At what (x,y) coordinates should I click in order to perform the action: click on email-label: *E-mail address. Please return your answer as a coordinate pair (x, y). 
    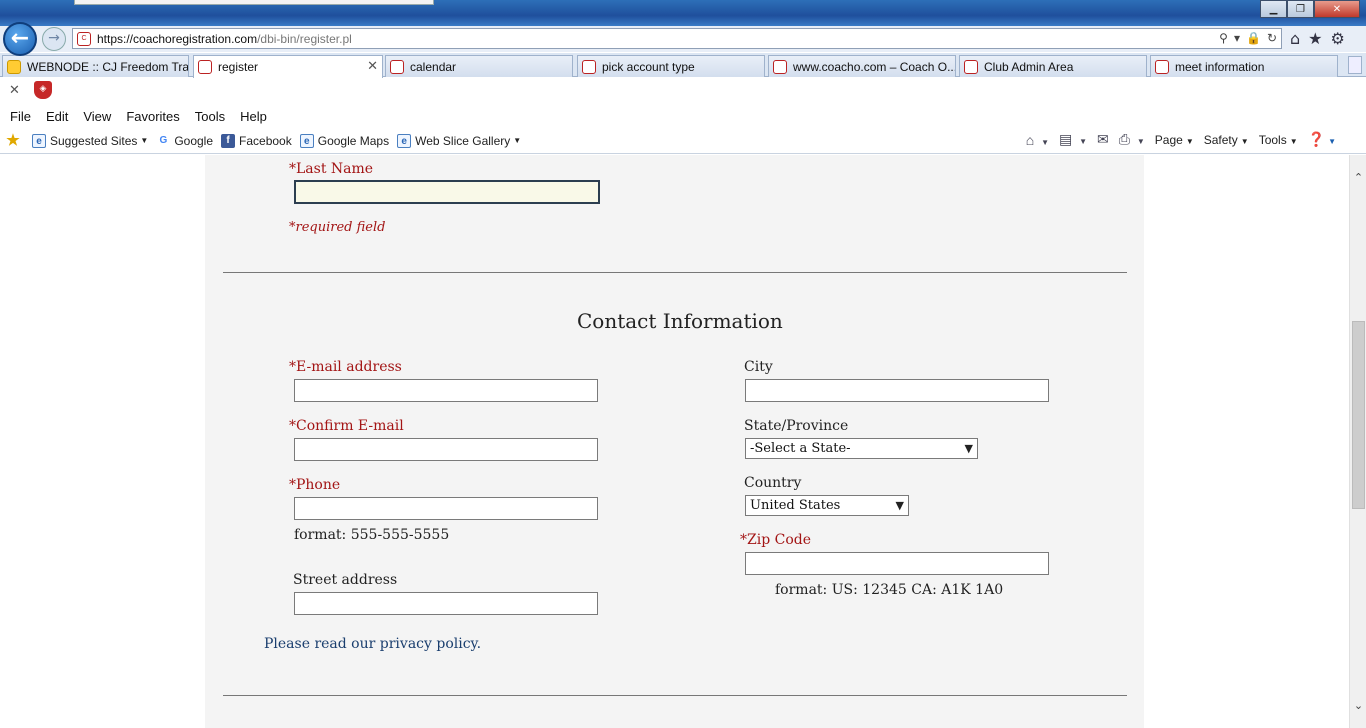
    Looking at the image, I should click on (345, 367).